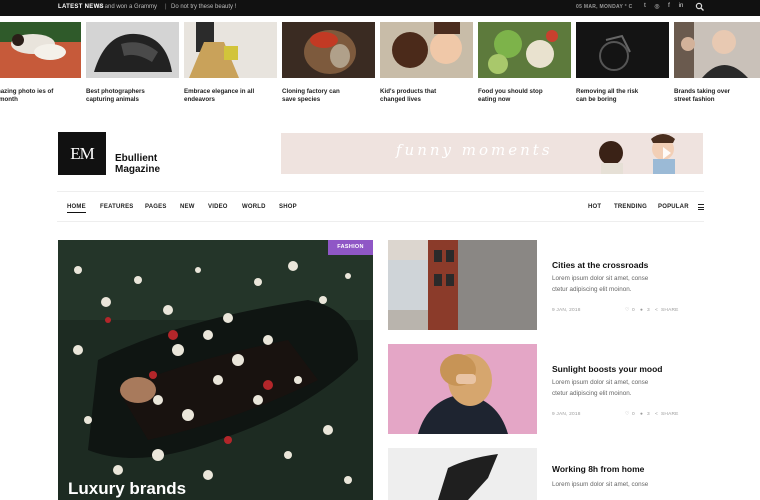 The height and width of the screenshot is (500, 760). I want to click on thumbnail-card: Kid's products that changed lives, so click(426, 63).